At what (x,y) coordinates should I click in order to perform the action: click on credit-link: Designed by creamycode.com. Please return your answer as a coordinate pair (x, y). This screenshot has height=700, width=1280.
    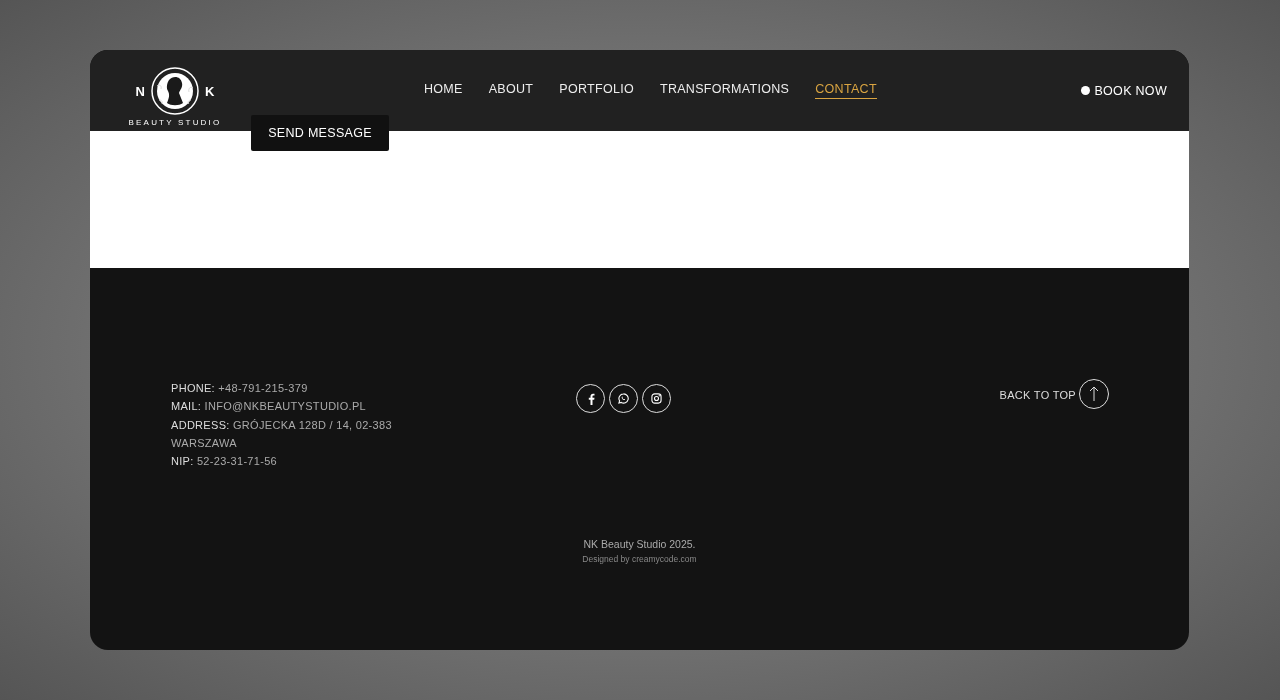
    Looking at the image, I should click on (639, 559).